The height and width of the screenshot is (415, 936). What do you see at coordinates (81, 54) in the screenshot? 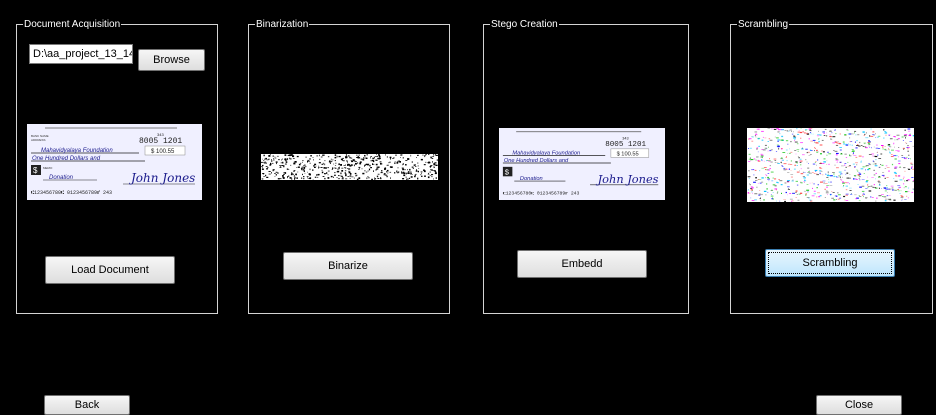
I see `file-path-input: D:\aa_project_13_14\me` at bounding box center [81, 54].